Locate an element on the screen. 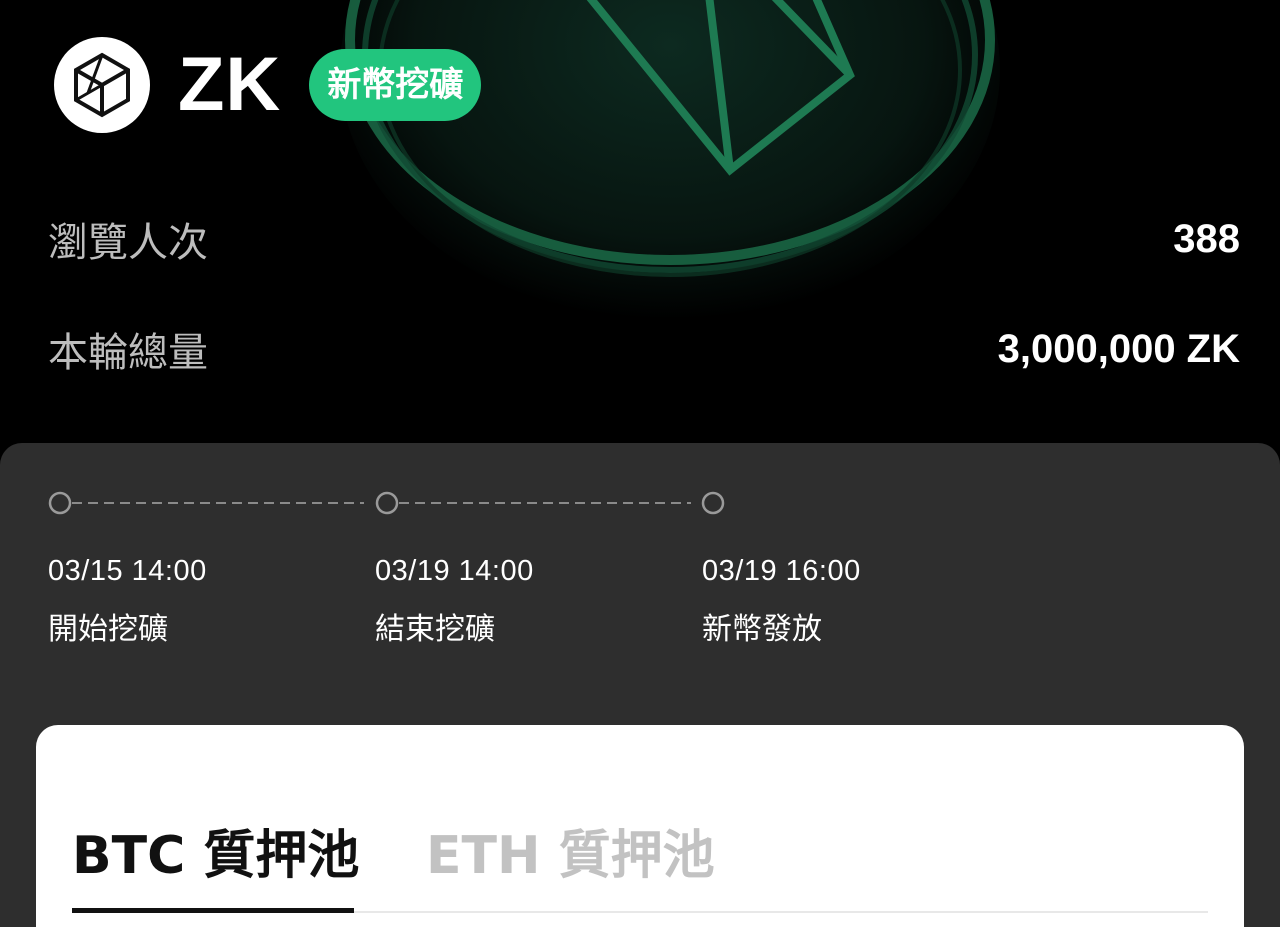 The height and width of the screenshot is (927, 1280). token-name: ZK is located at coordinates (230, 84).